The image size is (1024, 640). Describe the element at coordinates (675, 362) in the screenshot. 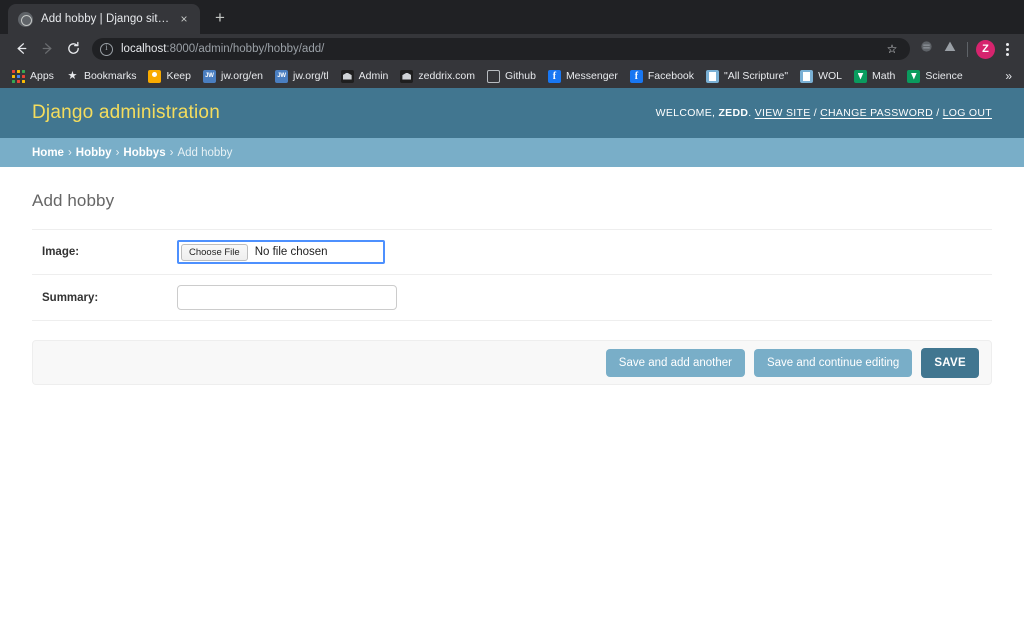

I see `save-and-add-another-button: Save and add another` at that location.